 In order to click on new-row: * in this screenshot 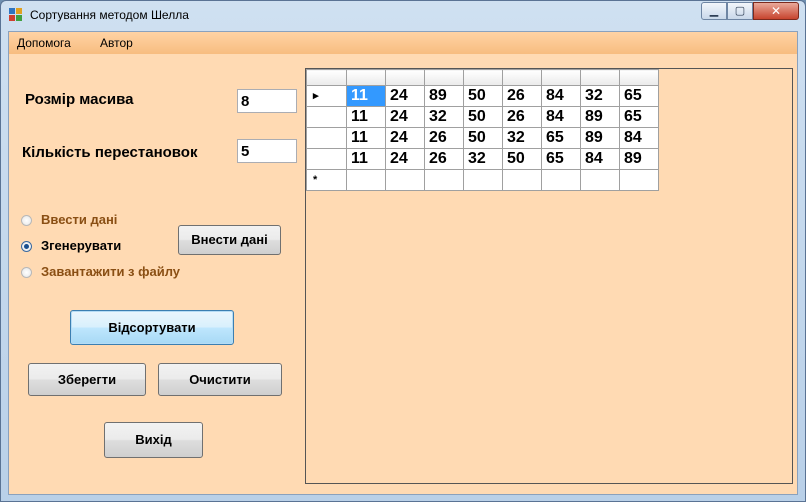, I will do `click(482, 180)`.